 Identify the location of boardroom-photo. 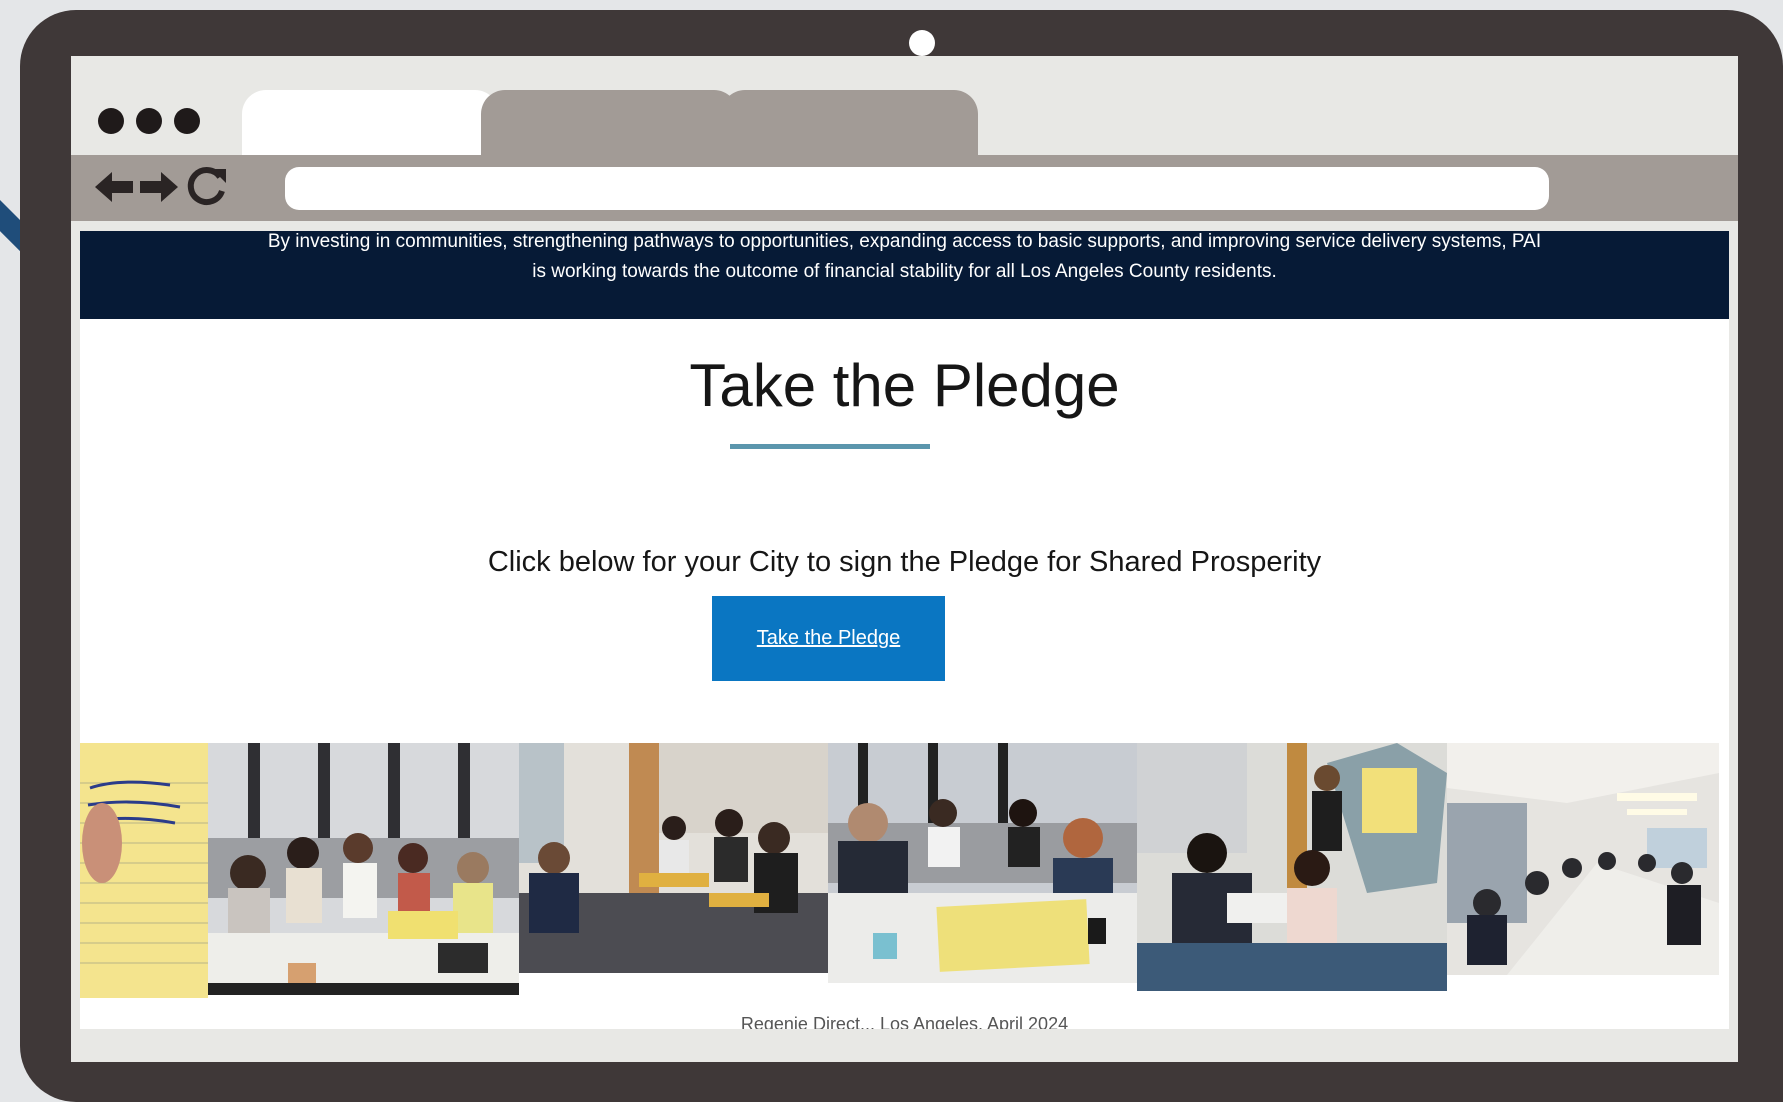
(1583, 859).